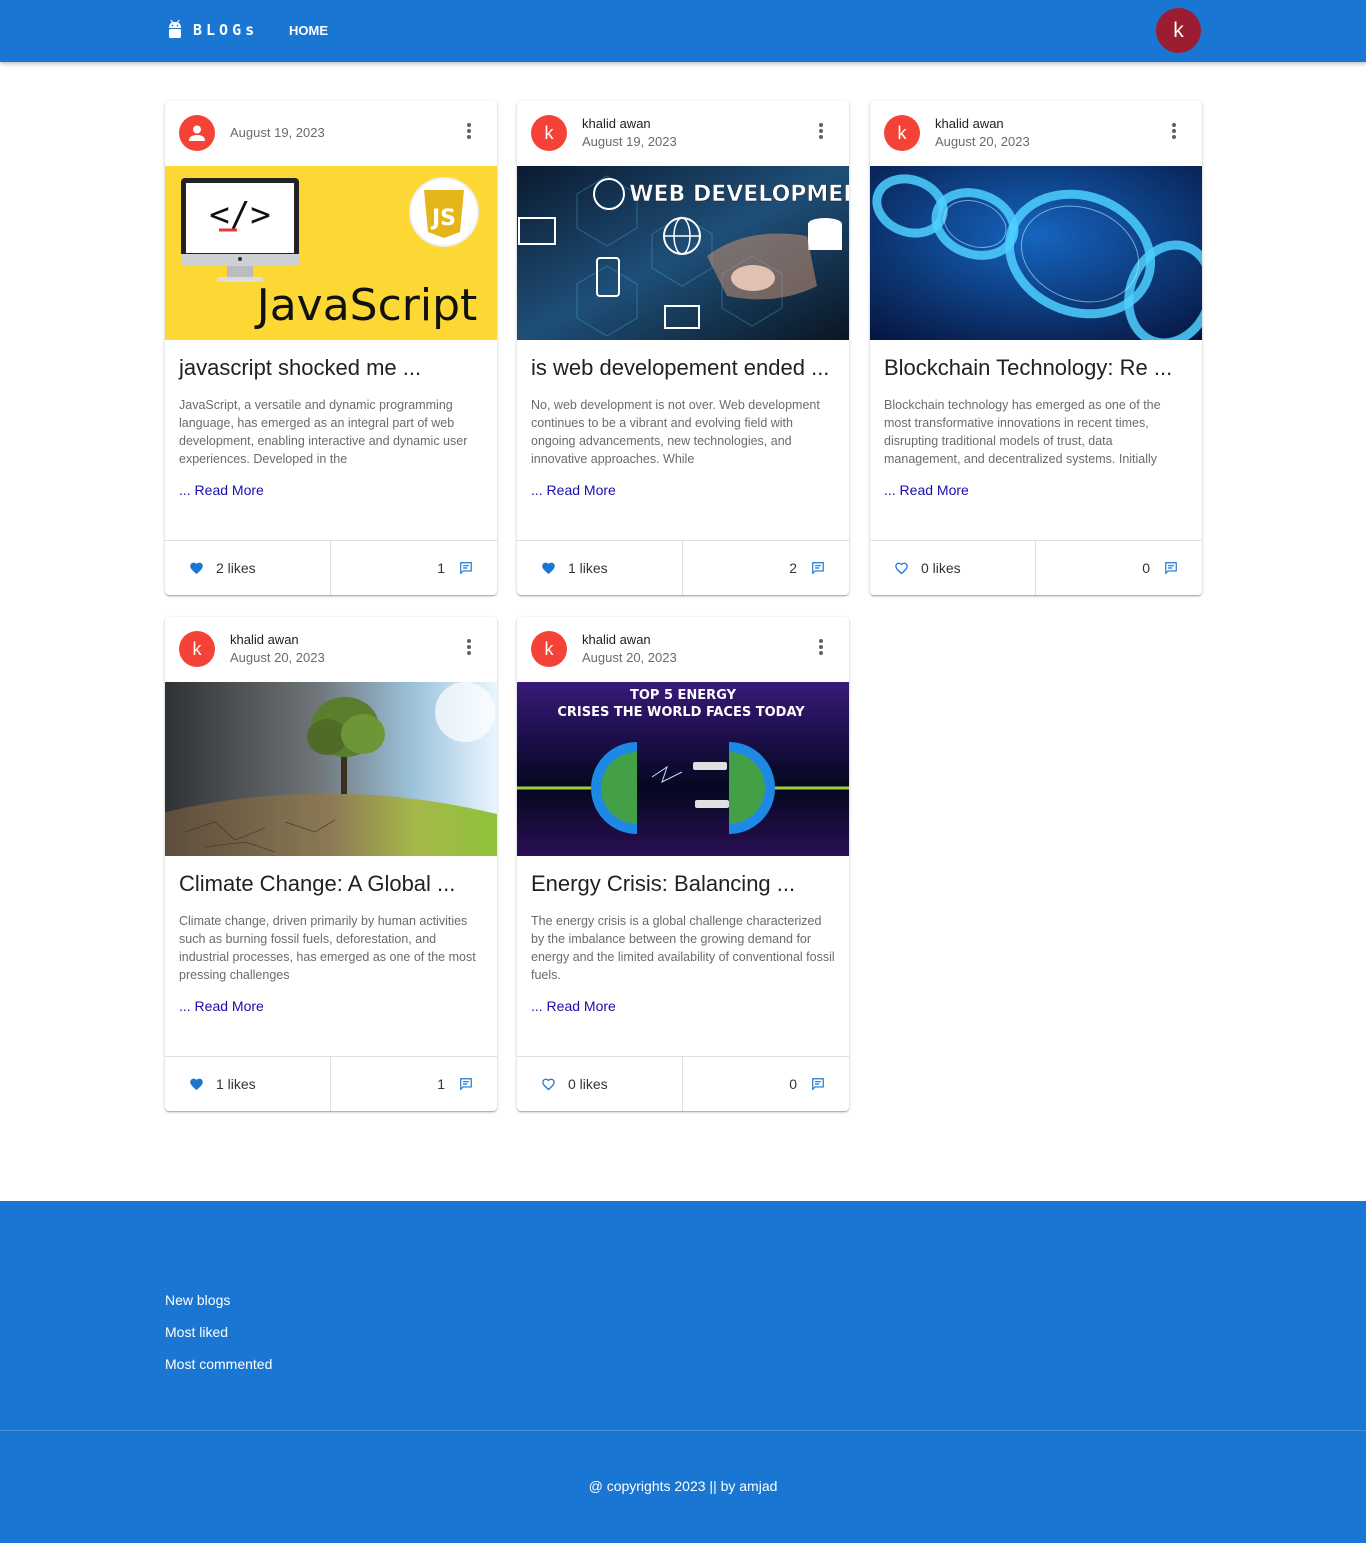 This screenshot has height=1543, width=1366. I want to click on footer-link-most-liked: Most liked, so click(218, 1333).